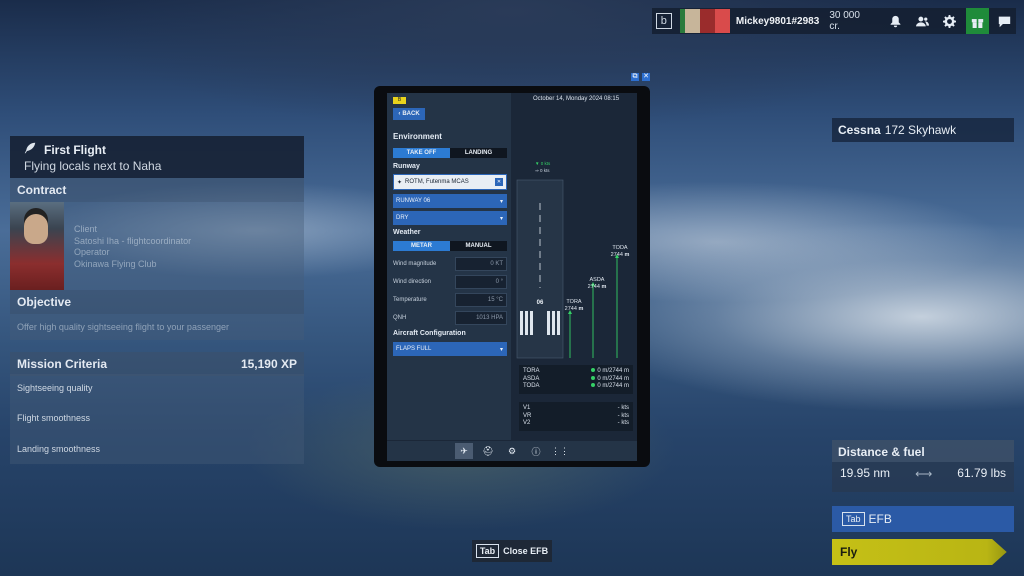 Image resolution: width=1024 pixels, height=576 pixels. What do you see at coordinates (157, 302) in the screenshot?
I see `objective-title: Objective` at bounding box center [157, 302].